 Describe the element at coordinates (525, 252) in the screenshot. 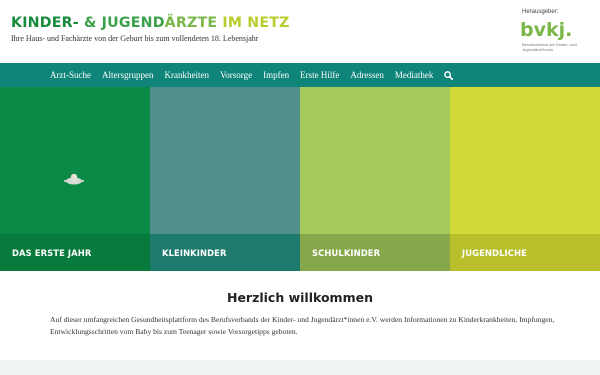

I see `tile-label: JUGENDLICHE` at that location.